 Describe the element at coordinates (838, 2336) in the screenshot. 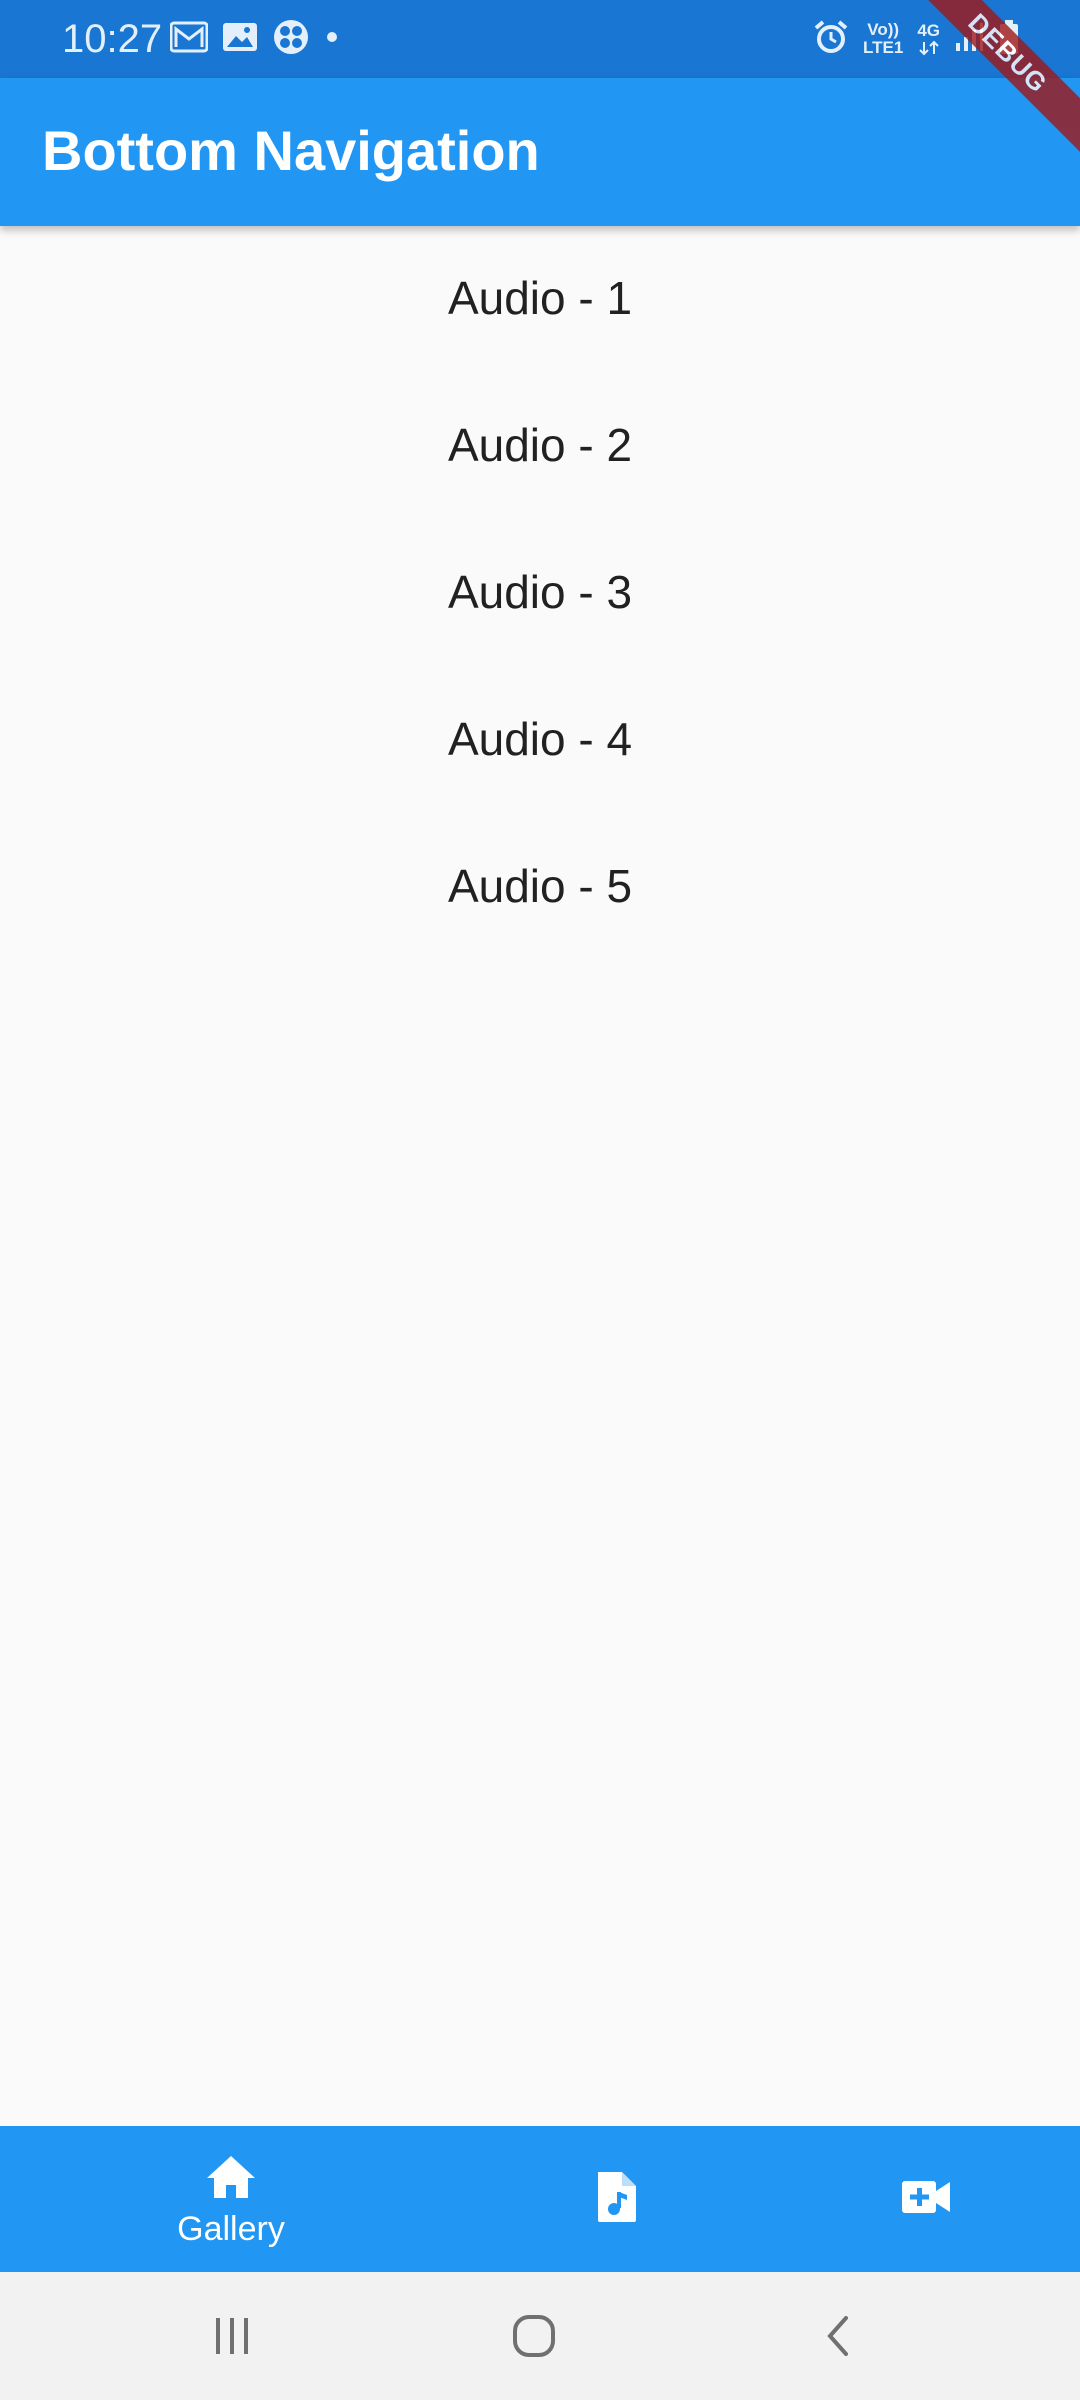

I see `back-icon` at that location.